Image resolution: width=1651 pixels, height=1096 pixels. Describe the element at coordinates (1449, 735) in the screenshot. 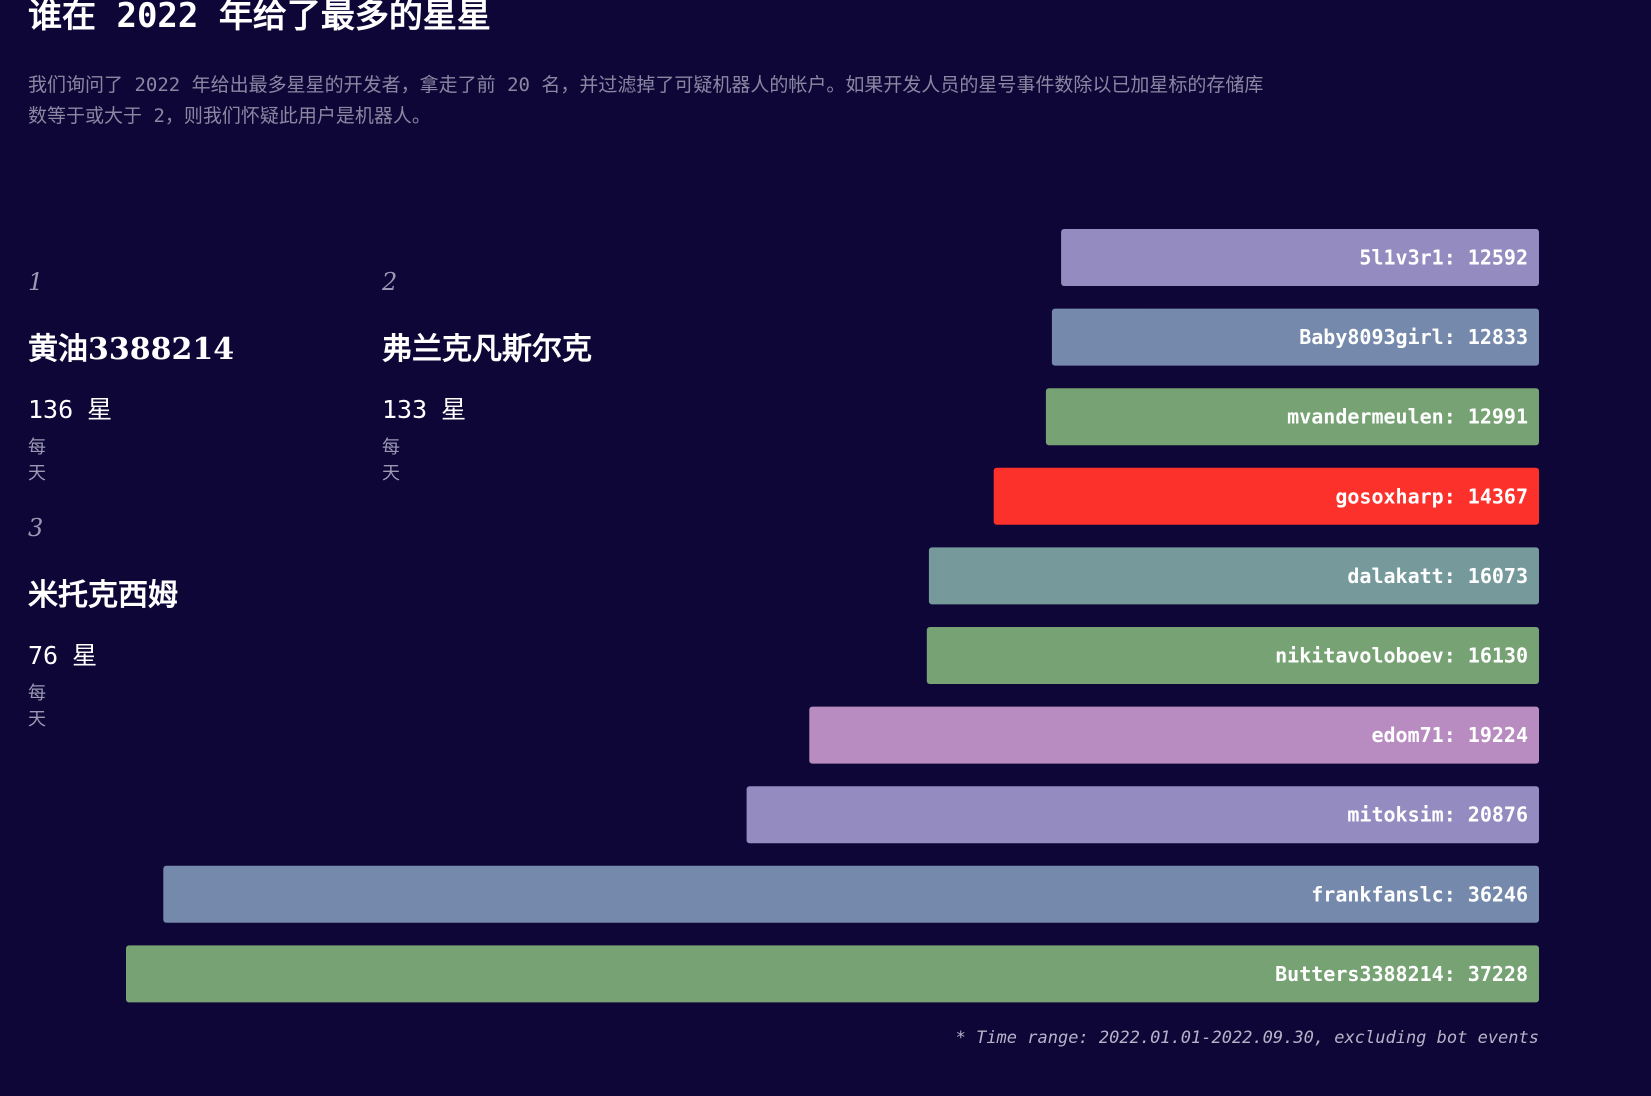

I see `bar-label-edom71: edom71: 19224` at that location.